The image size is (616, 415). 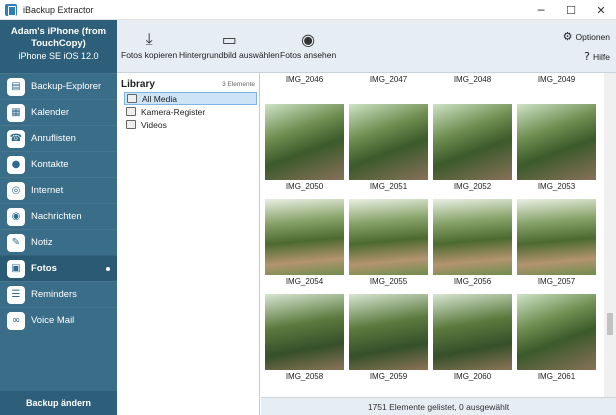 I want to click on photo-tile: IMG_2055, so click(x=388, y=244).